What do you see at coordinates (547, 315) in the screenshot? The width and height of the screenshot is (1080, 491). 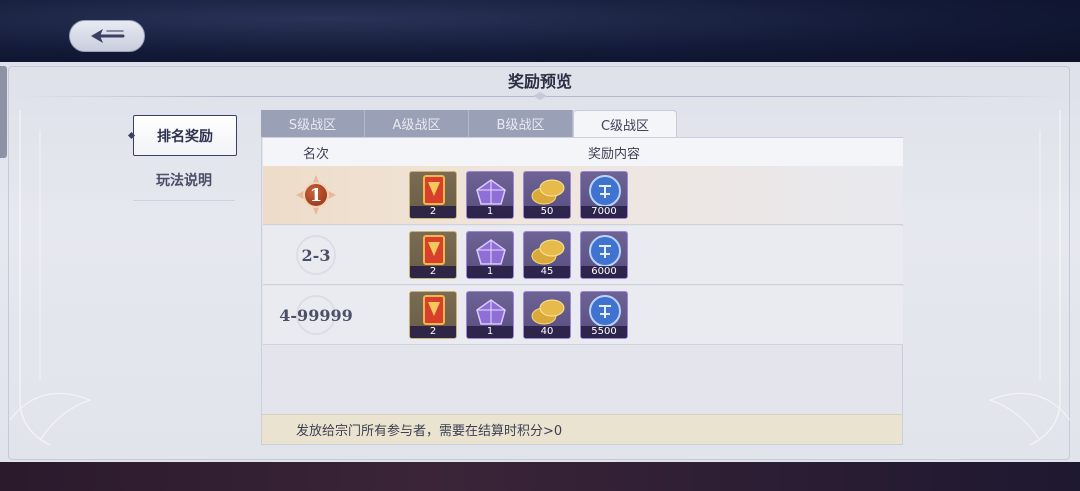 I see `gold-coins-icon: 40` at bounding box center [547, 315].